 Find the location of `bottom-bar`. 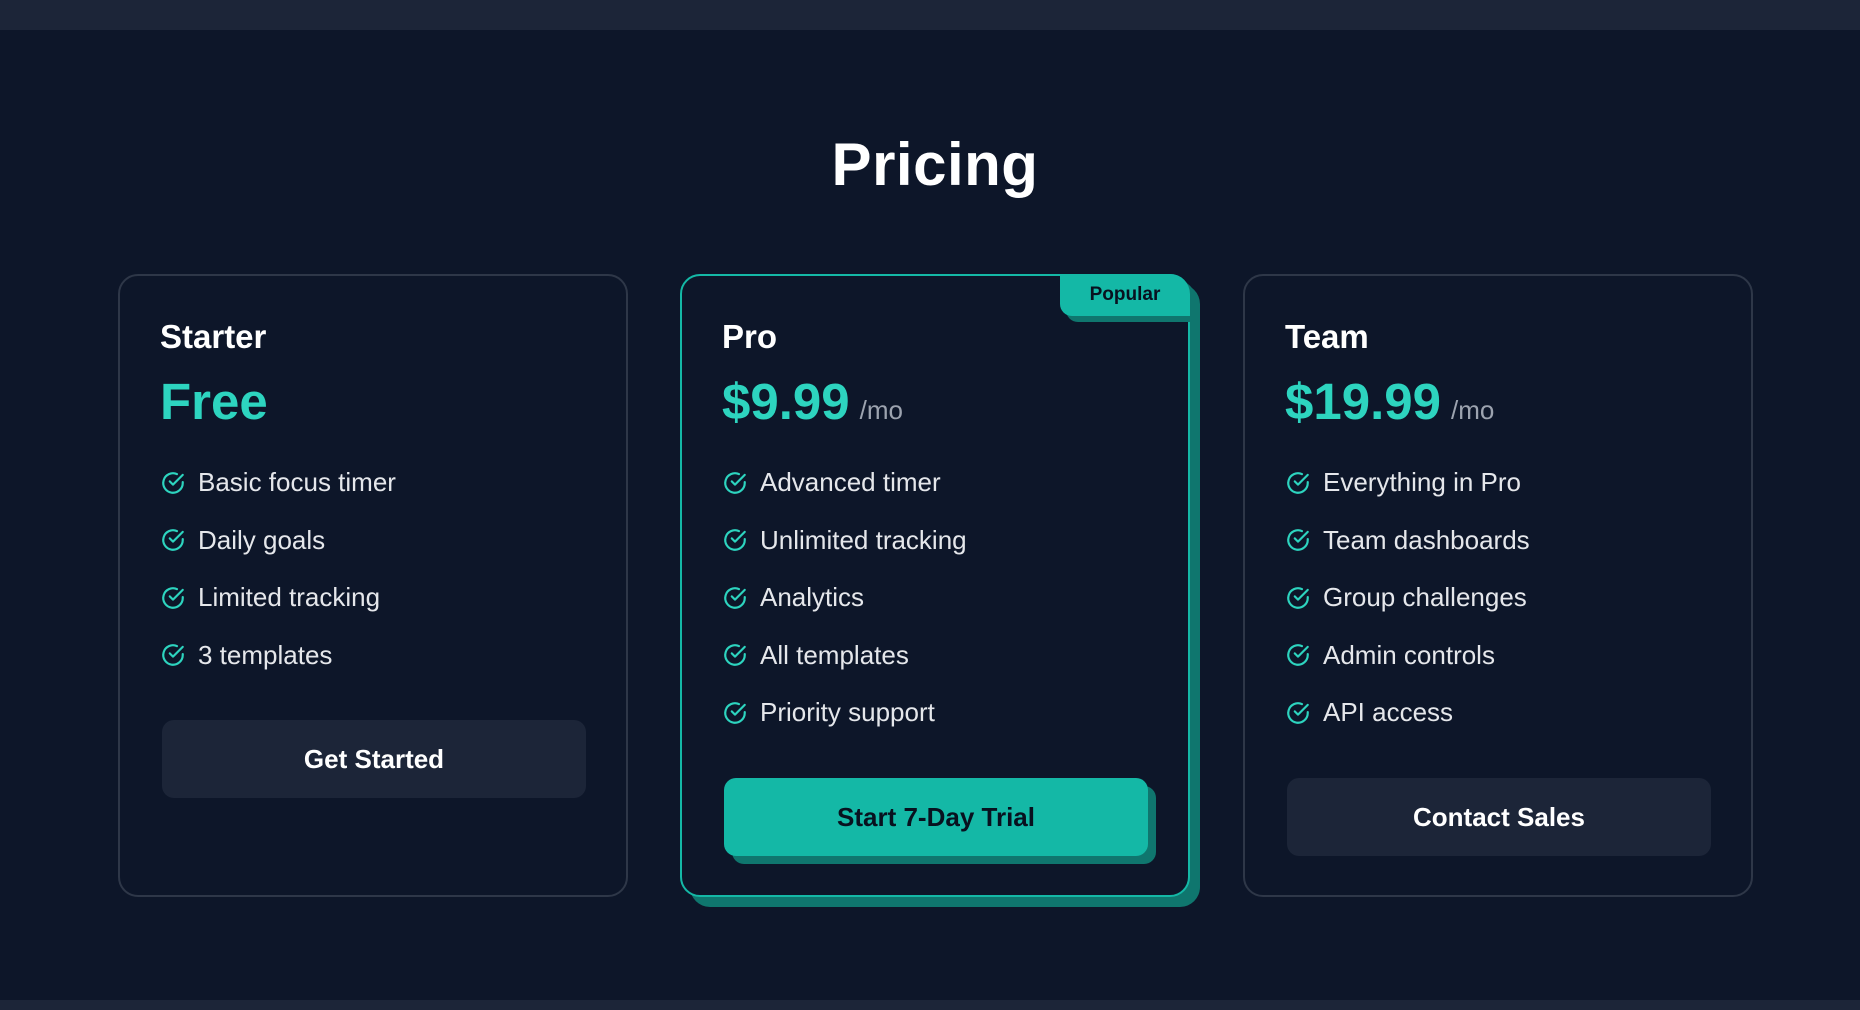

bottom-bar is located at coordinates (930, 1005).